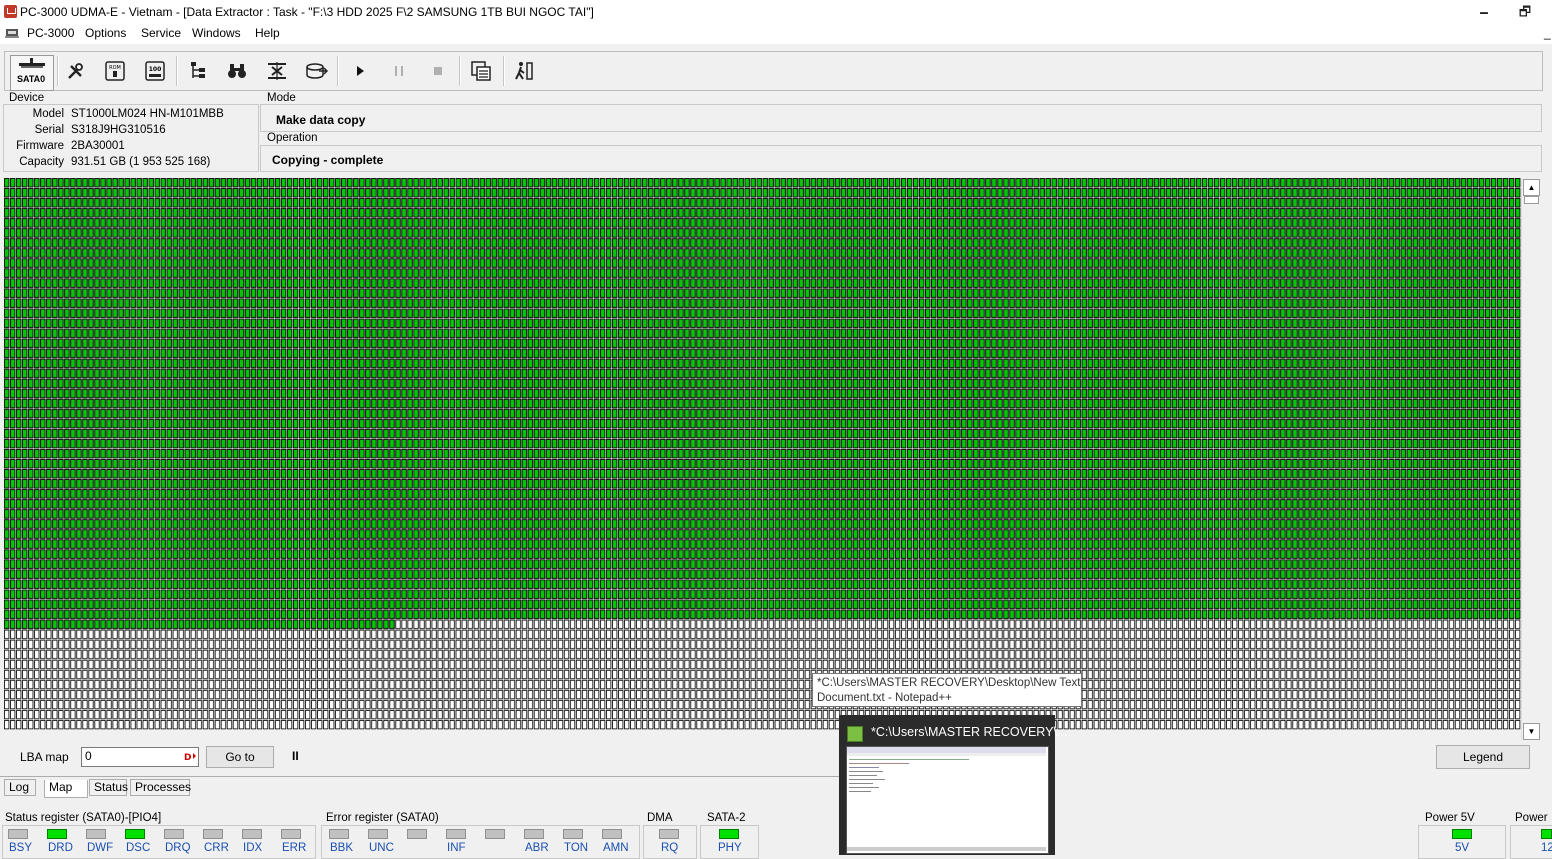 This screenshot has height=859, width=1552. What do you see at coordinates (524, 71) in the screenshot?
I see `run-exit-icon` at bounding box center [524, 71].